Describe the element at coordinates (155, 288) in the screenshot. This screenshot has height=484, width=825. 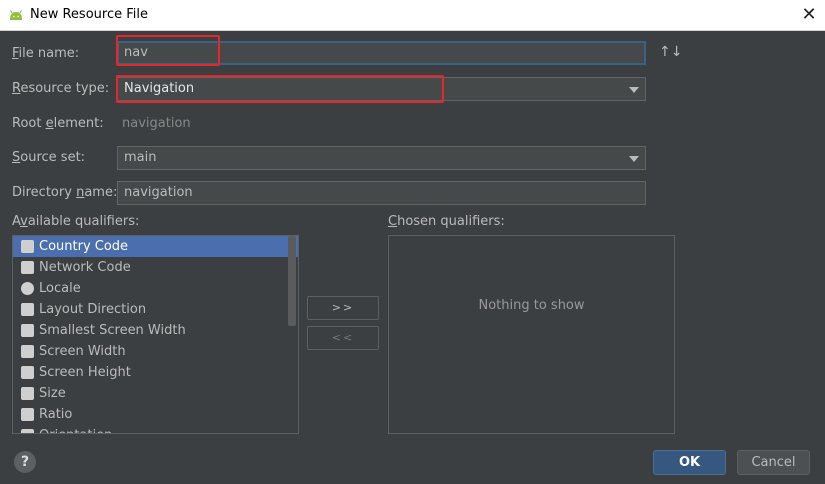
I see `list-item: Locale` at that location.